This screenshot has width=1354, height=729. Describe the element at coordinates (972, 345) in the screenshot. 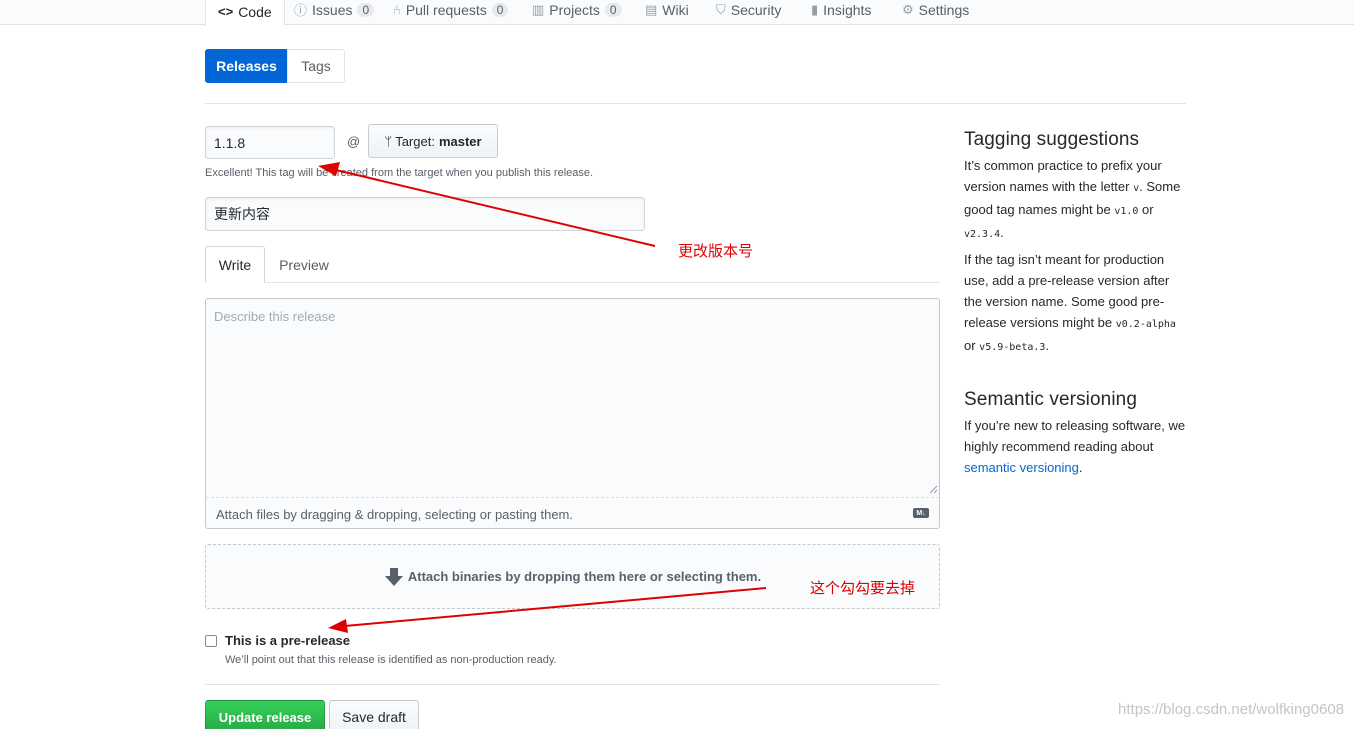

I see `tagging-p2-or: or` at that location.